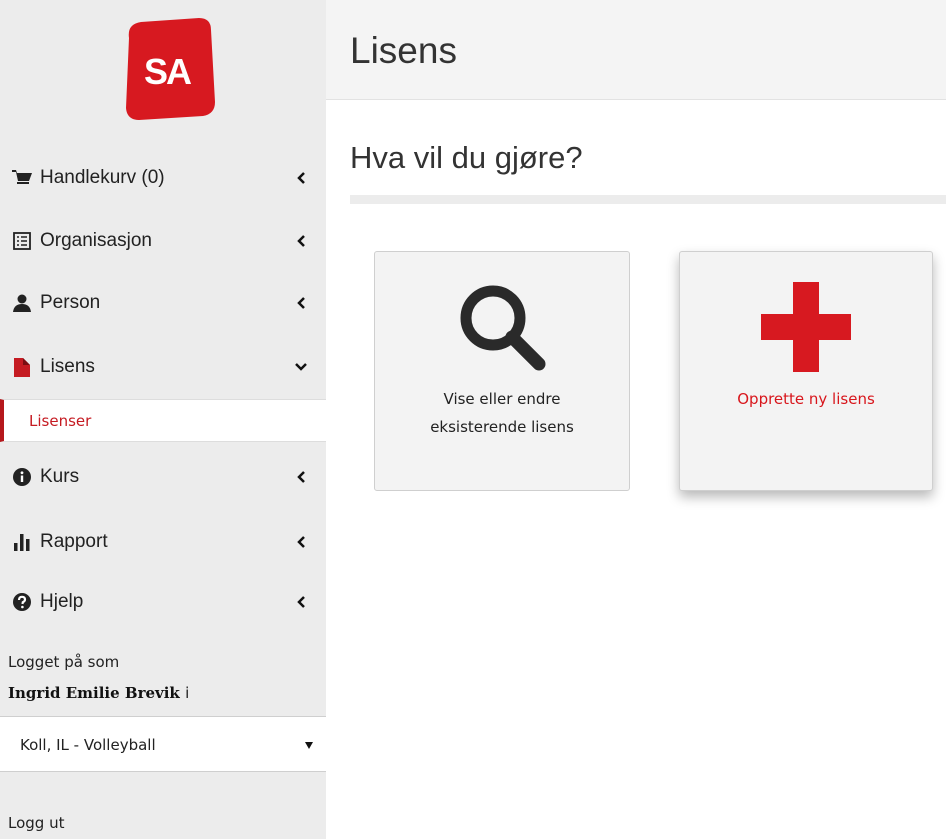  Describe the element at coordinates (88, 745) in the screenshot. I see `organization-select-value: Koll, IL - Volleyball` at that location.